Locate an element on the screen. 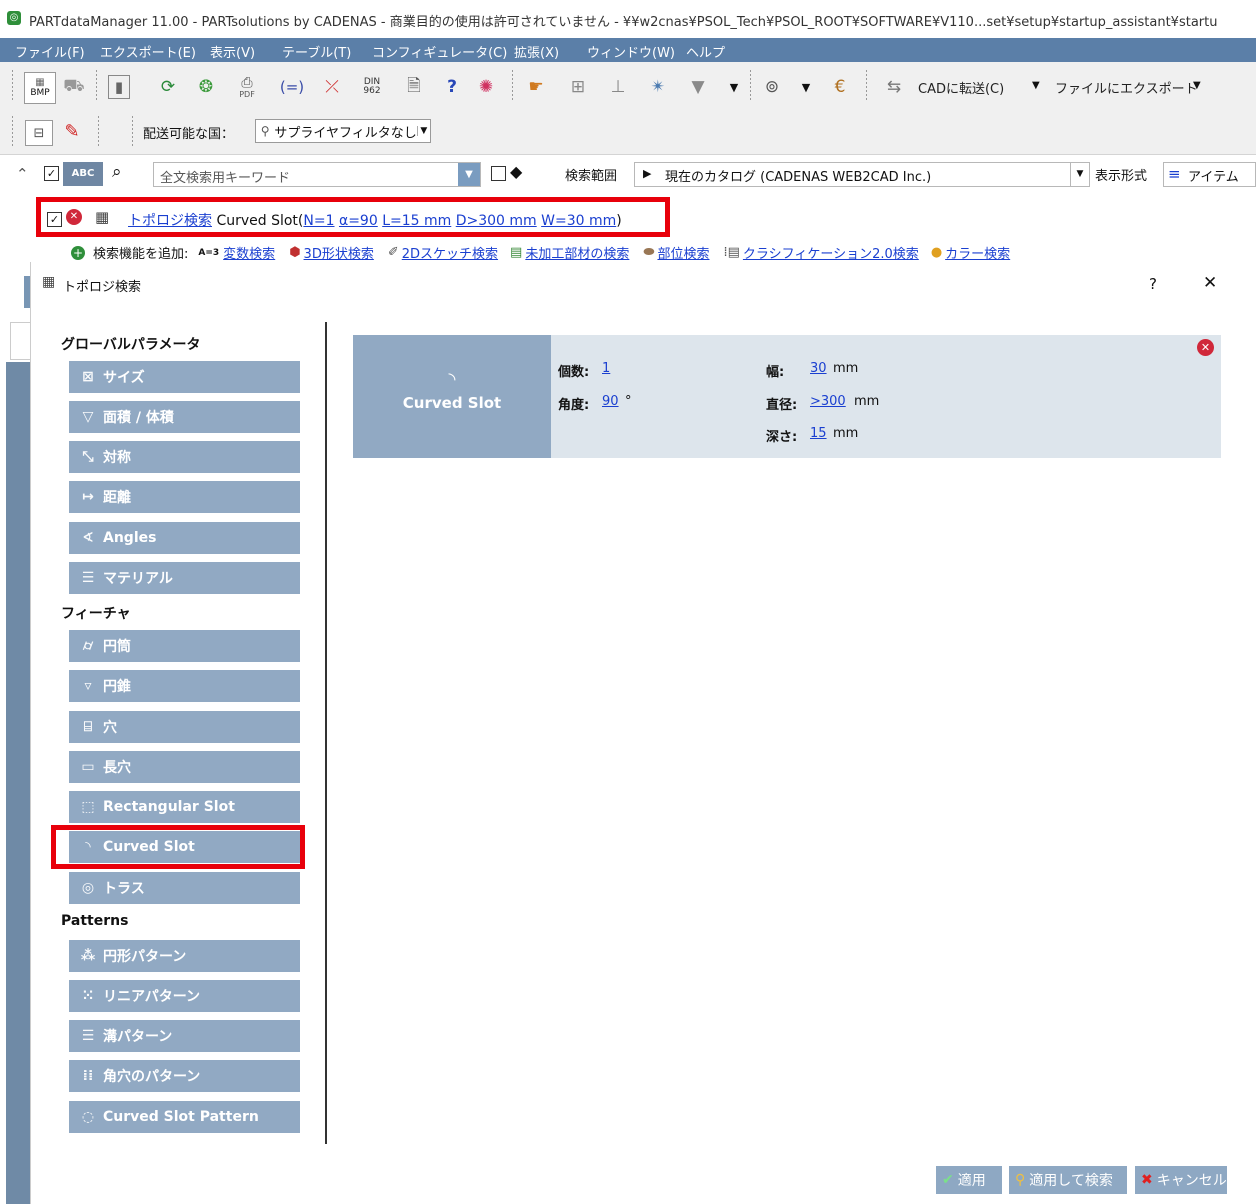 The width and height of the screenshot is (1256, 1204). help-icon: ? is located at coordinates (452, 87).